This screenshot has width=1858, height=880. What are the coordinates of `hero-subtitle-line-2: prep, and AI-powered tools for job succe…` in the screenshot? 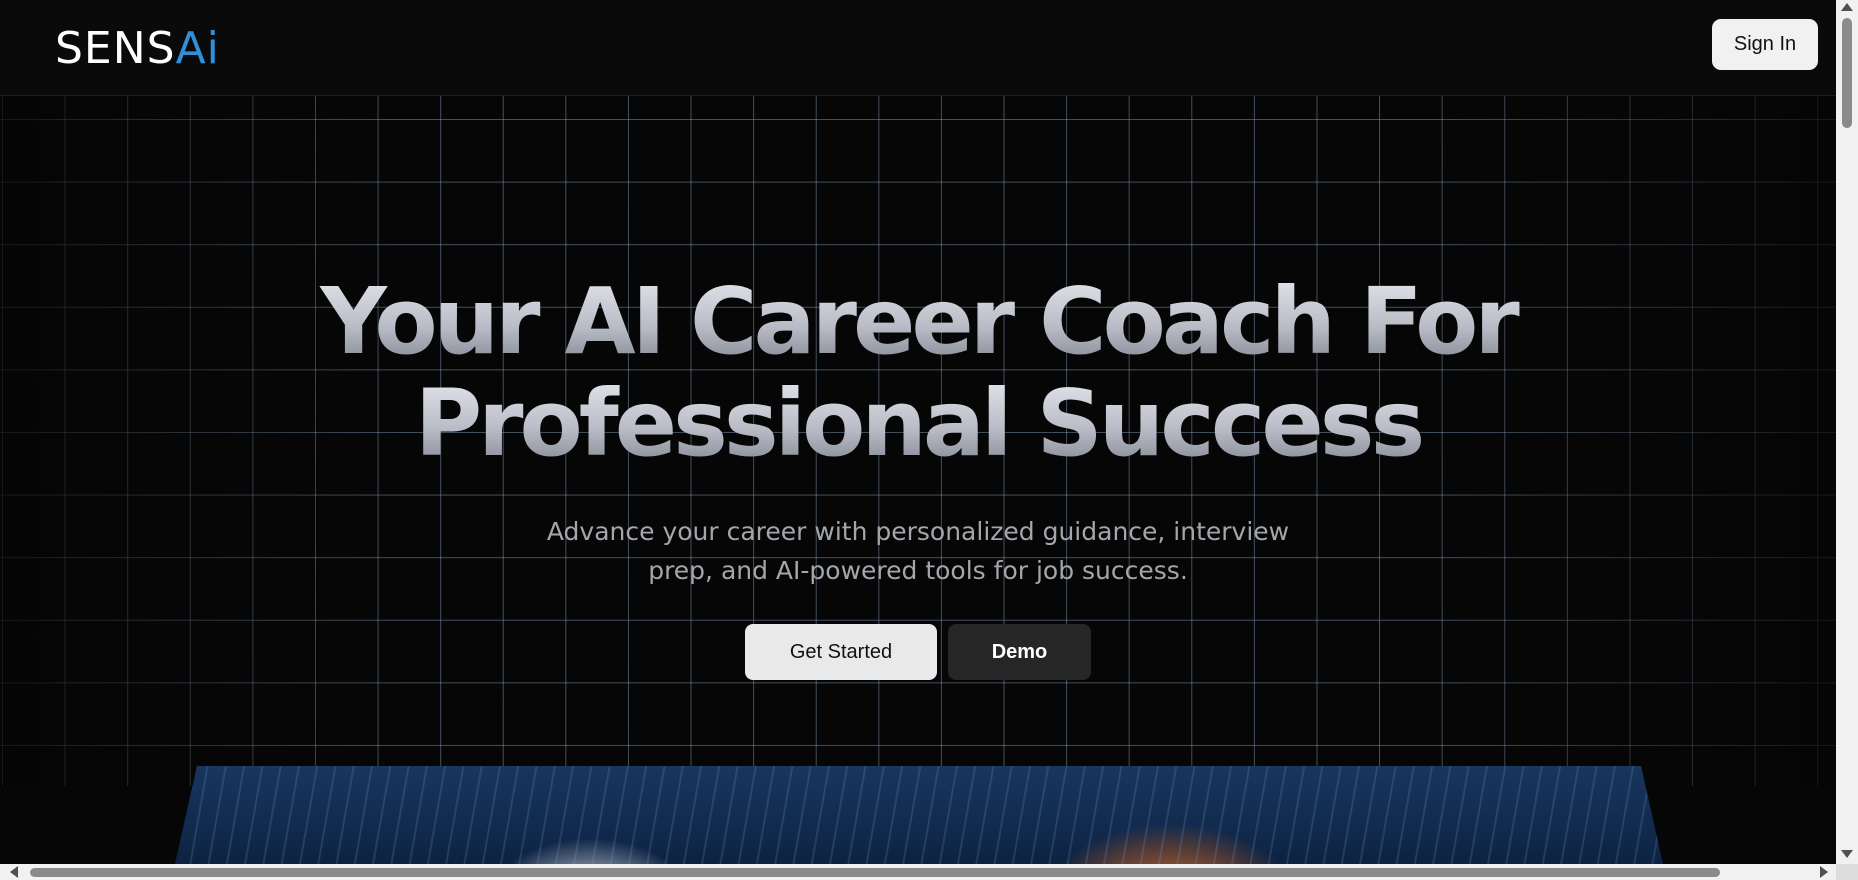 It's located at (918, 570).